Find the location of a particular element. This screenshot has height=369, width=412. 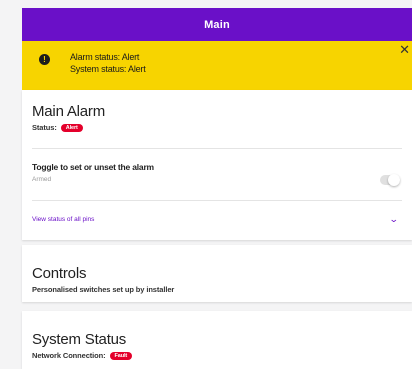

system-status-card: System Status Network Connection: Fault is located at coordinates (217, 340).